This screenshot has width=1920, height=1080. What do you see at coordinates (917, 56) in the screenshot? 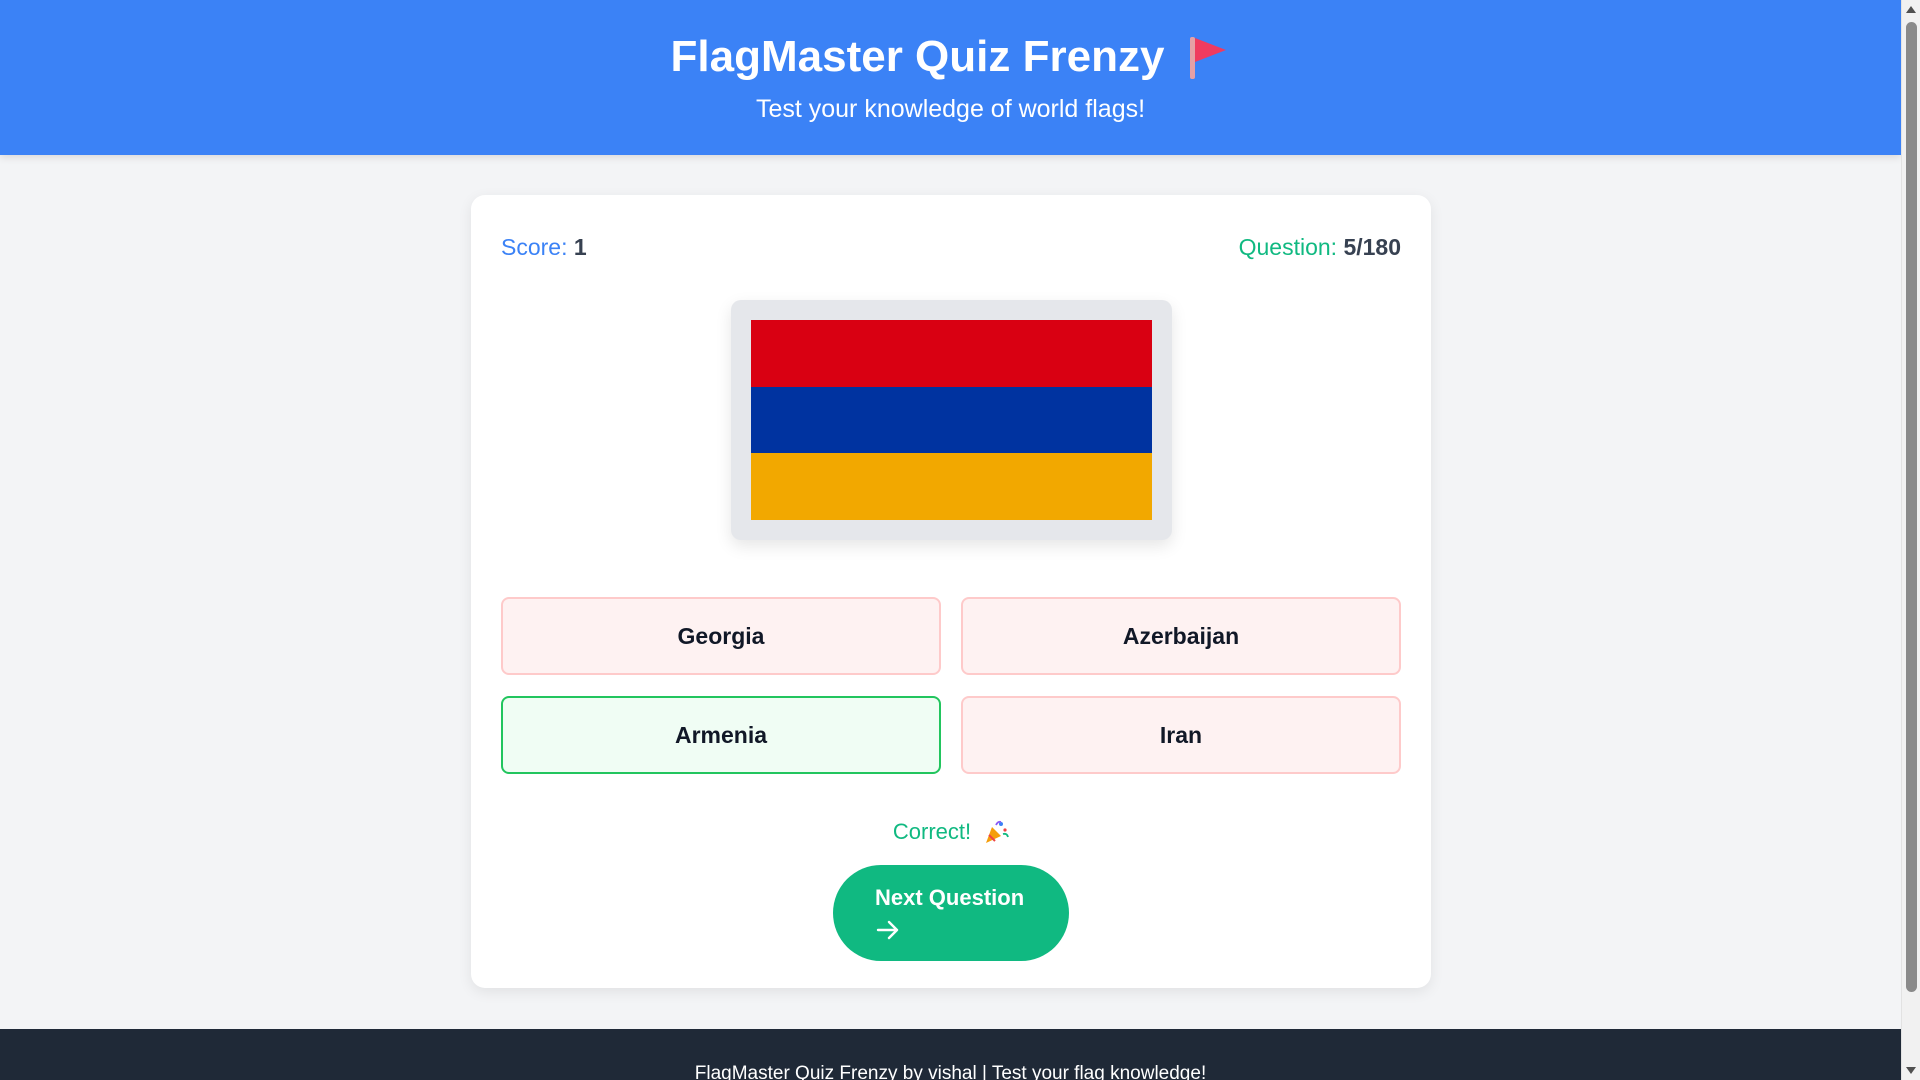
I see `page-title-text: FlagMaster Quiz Frenzy` at bounding box center [917, 56].